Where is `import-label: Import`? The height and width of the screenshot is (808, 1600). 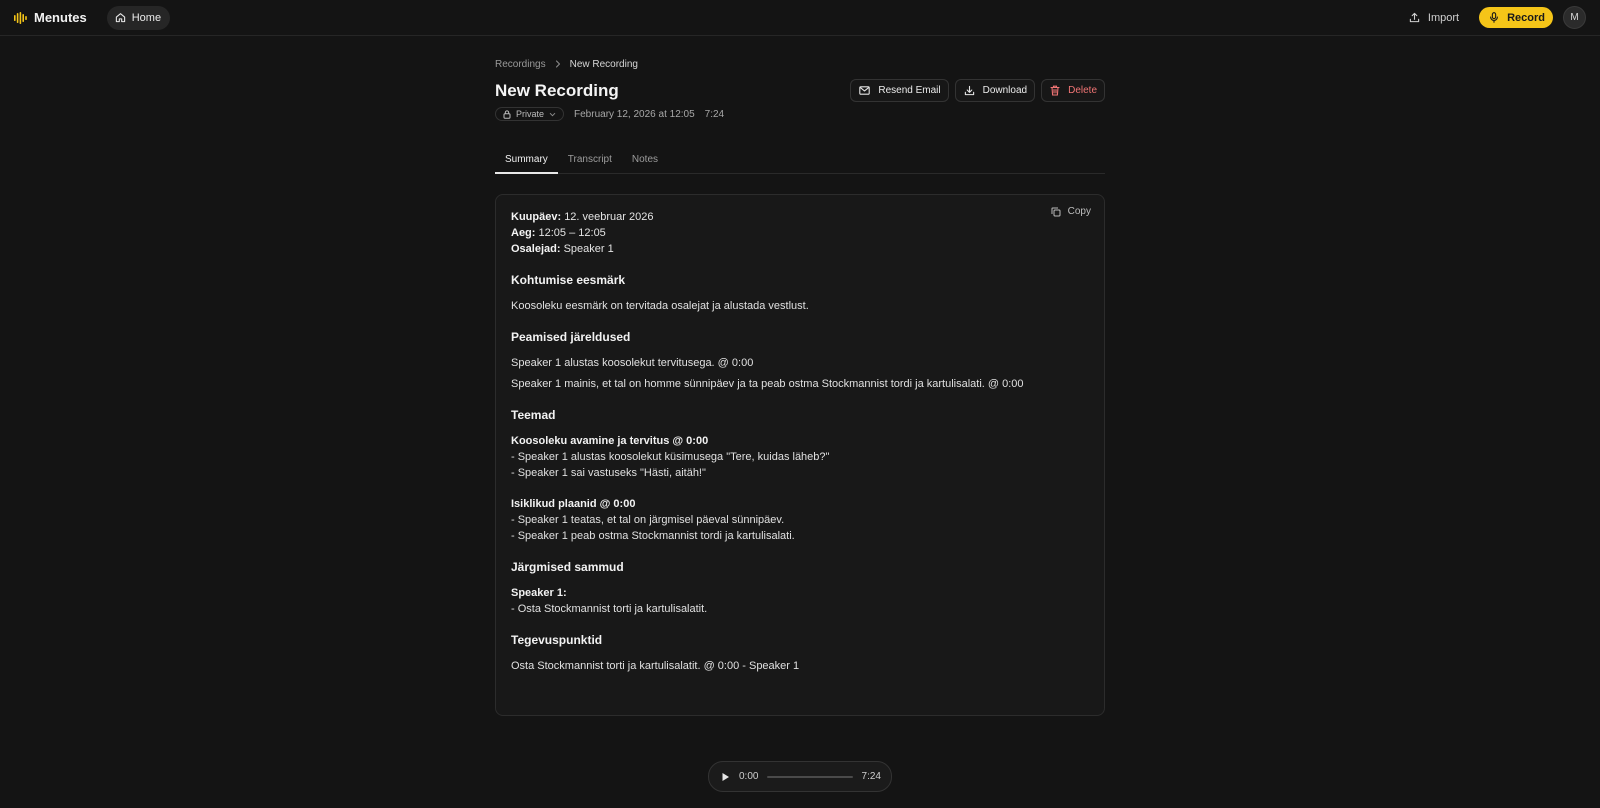 import-label: Import is located at coordinates (1443, 17).